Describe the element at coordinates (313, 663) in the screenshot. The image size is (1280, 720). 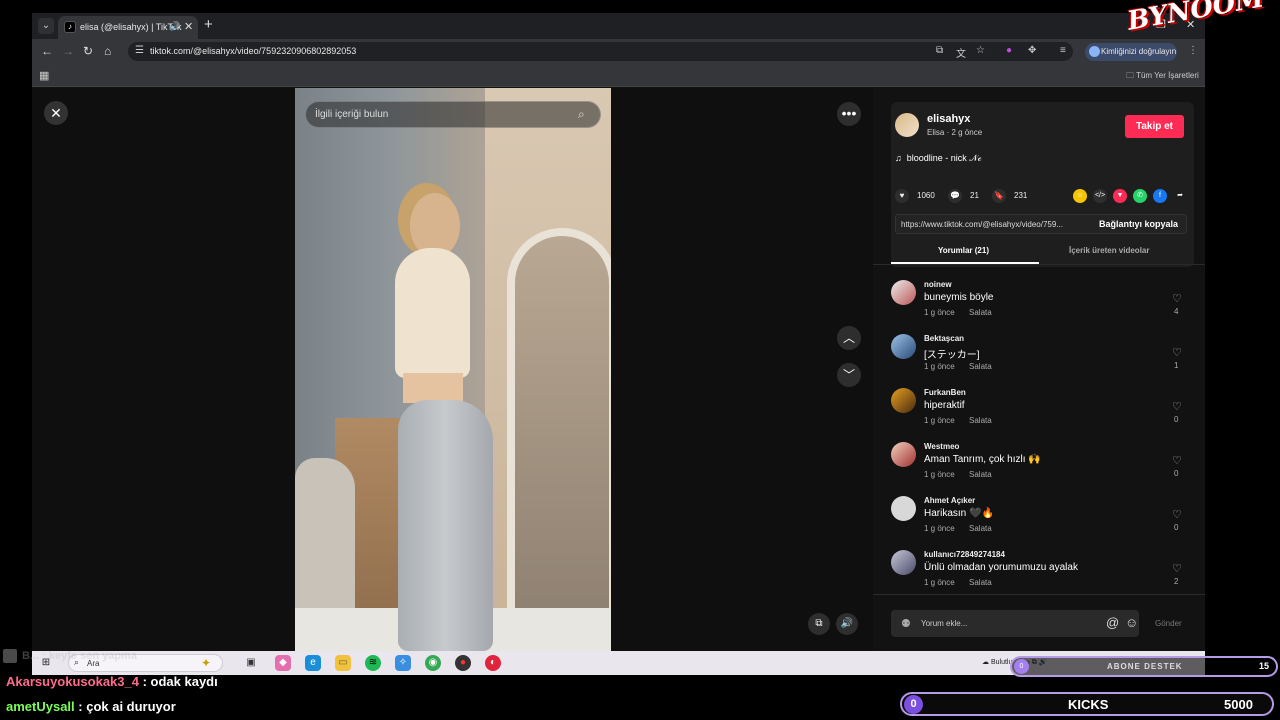
I see `edge-icon: e` at that location.